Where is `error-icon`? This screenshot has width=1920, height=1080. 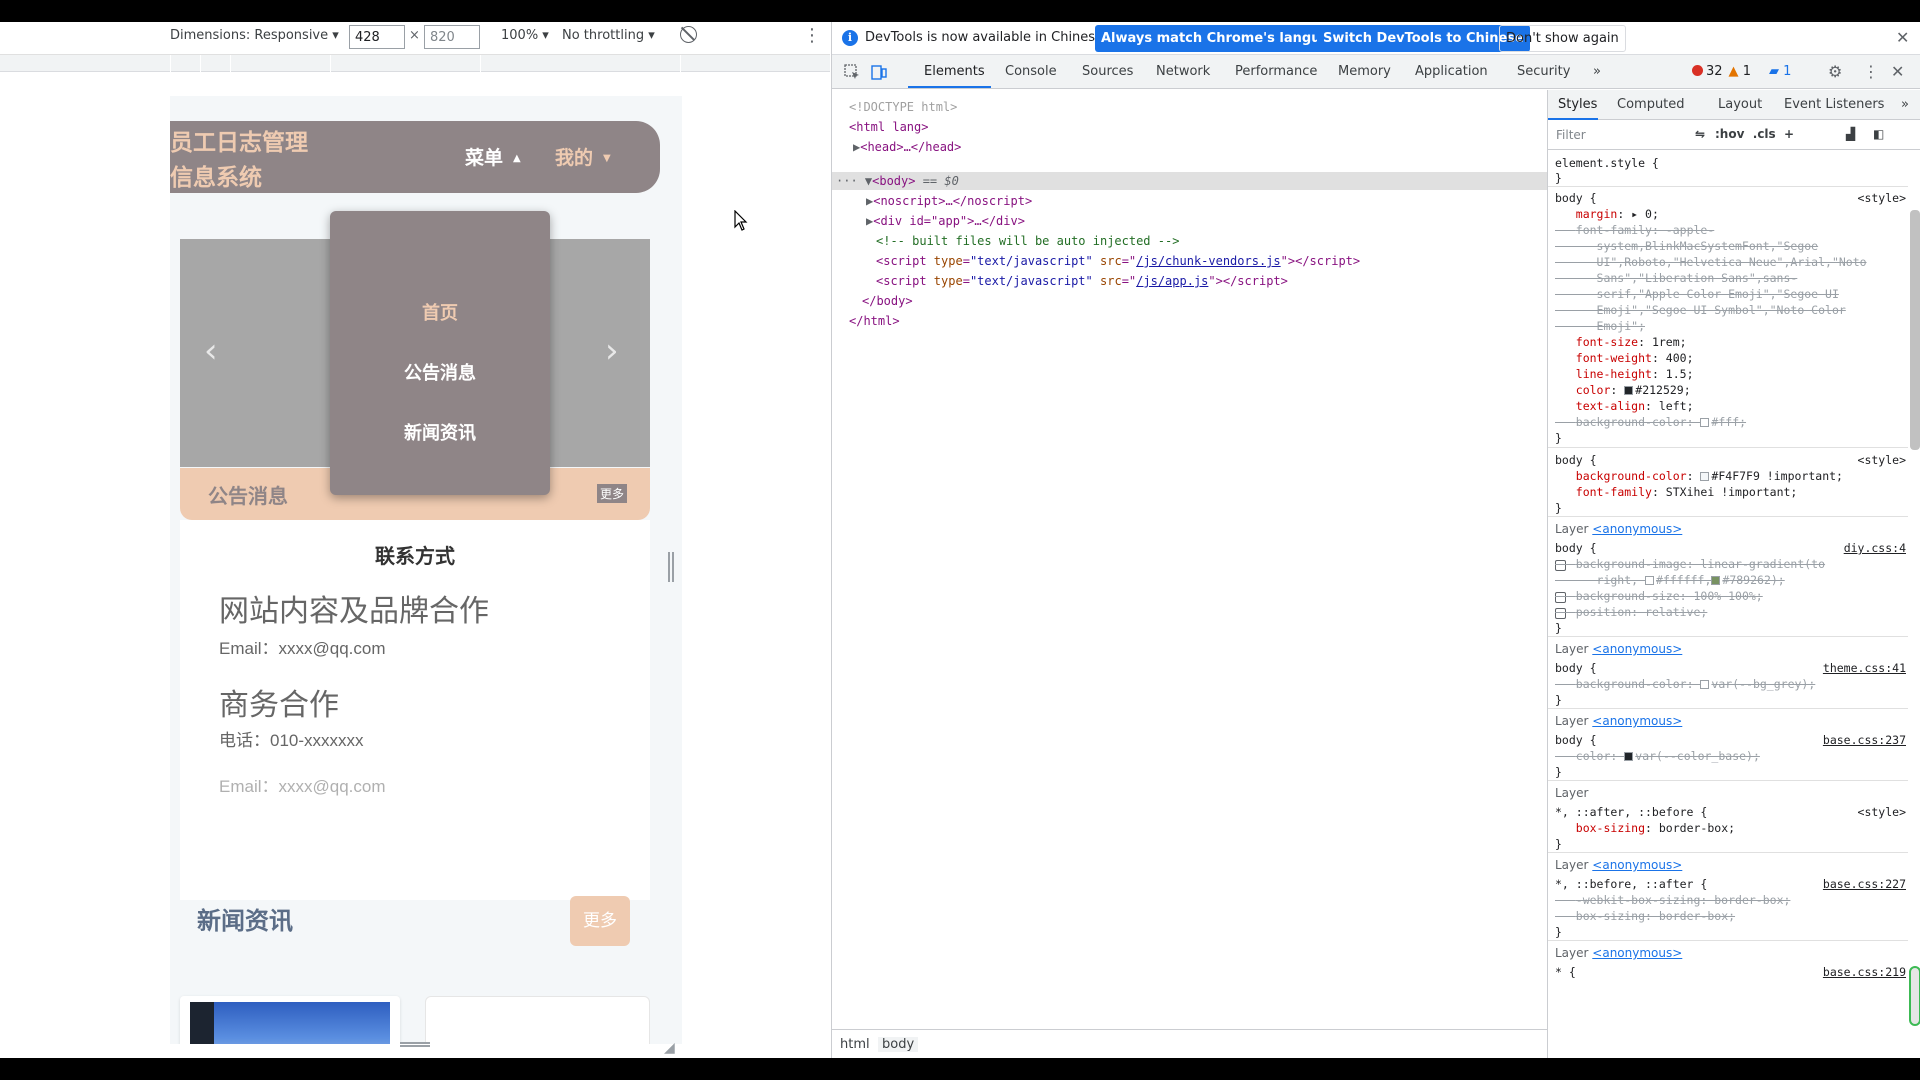
error-icon is located at coordinates (1697, 70).